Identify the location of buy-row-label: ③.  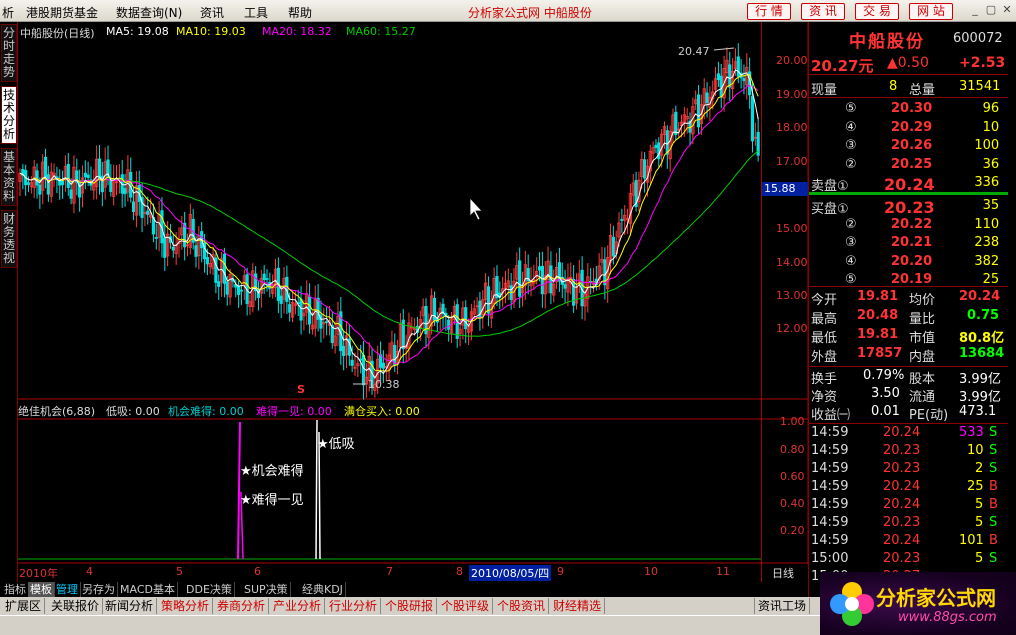
(851, 242).